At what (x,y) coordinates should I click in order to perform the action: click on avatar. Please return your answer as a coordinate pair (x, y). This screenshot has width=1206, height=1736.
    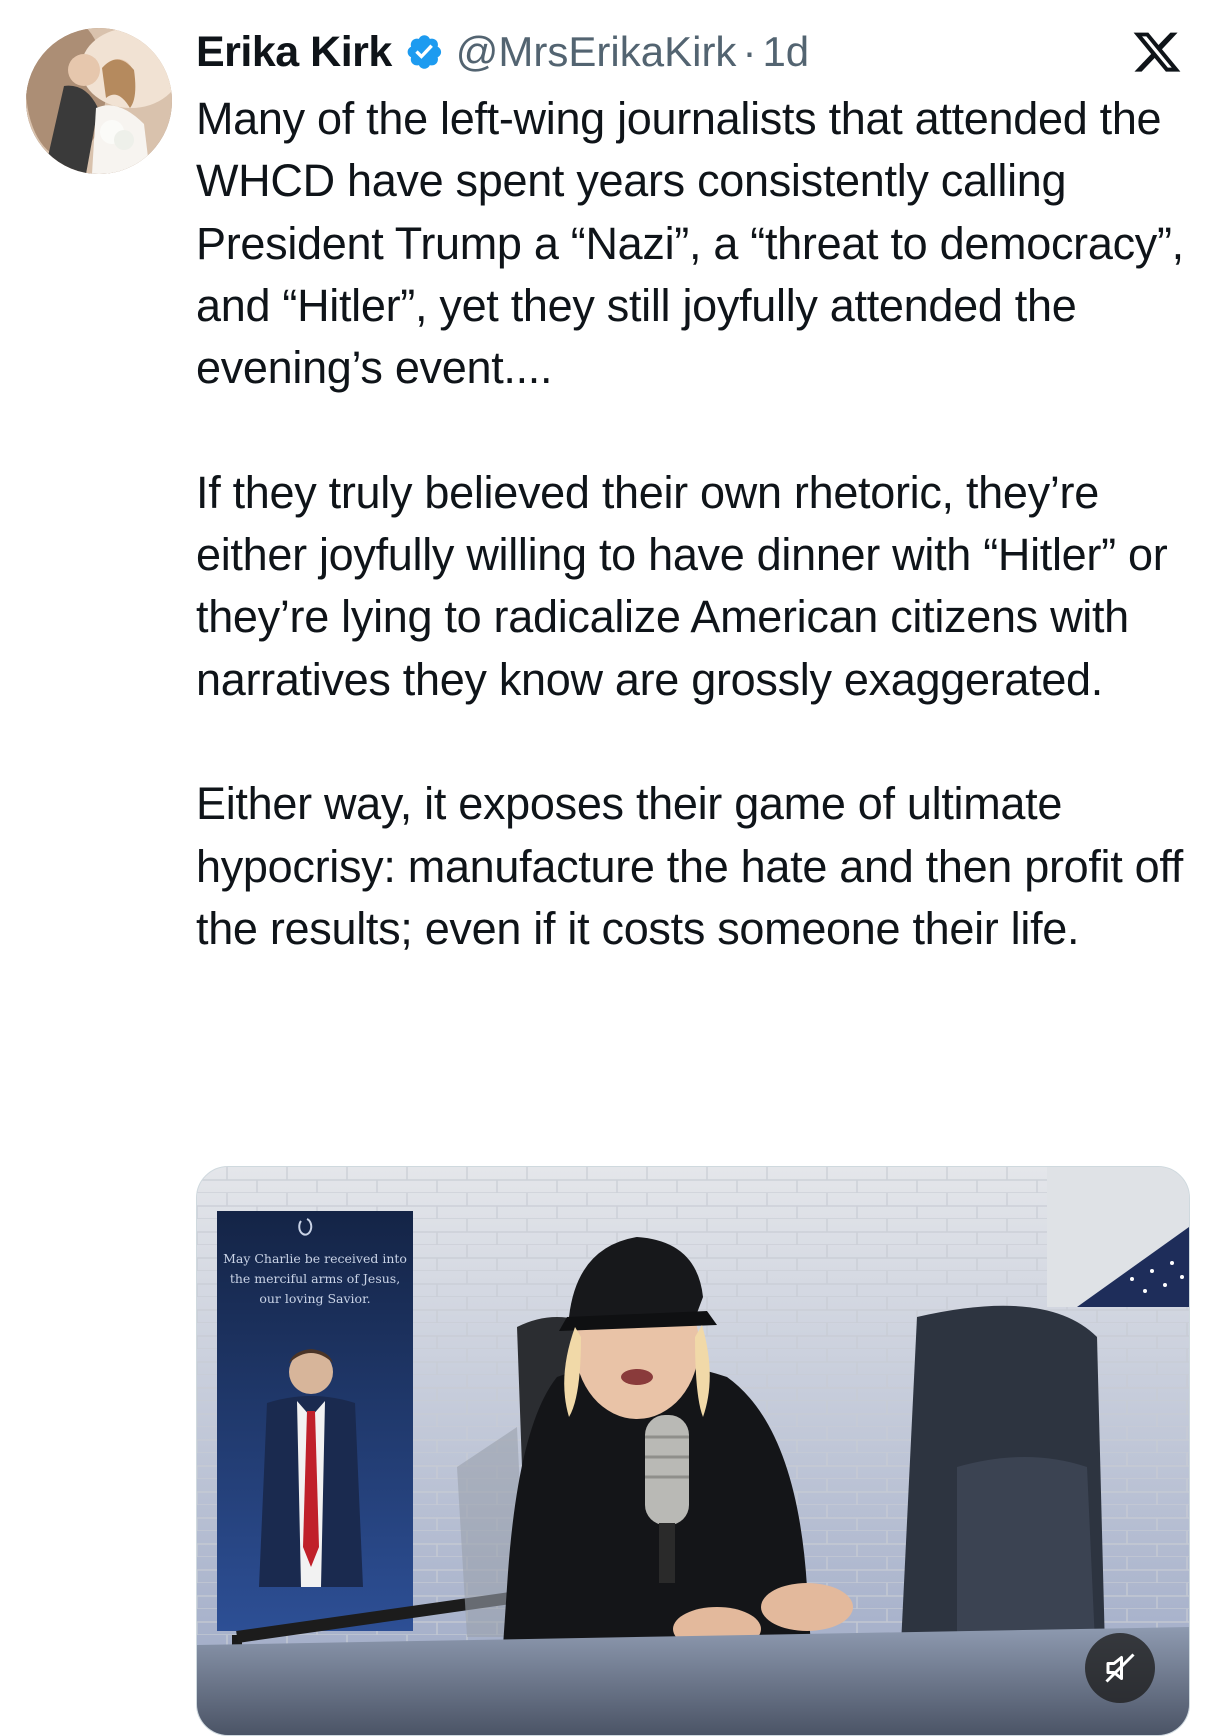
    Looking at the image, I should click on (99, 101).